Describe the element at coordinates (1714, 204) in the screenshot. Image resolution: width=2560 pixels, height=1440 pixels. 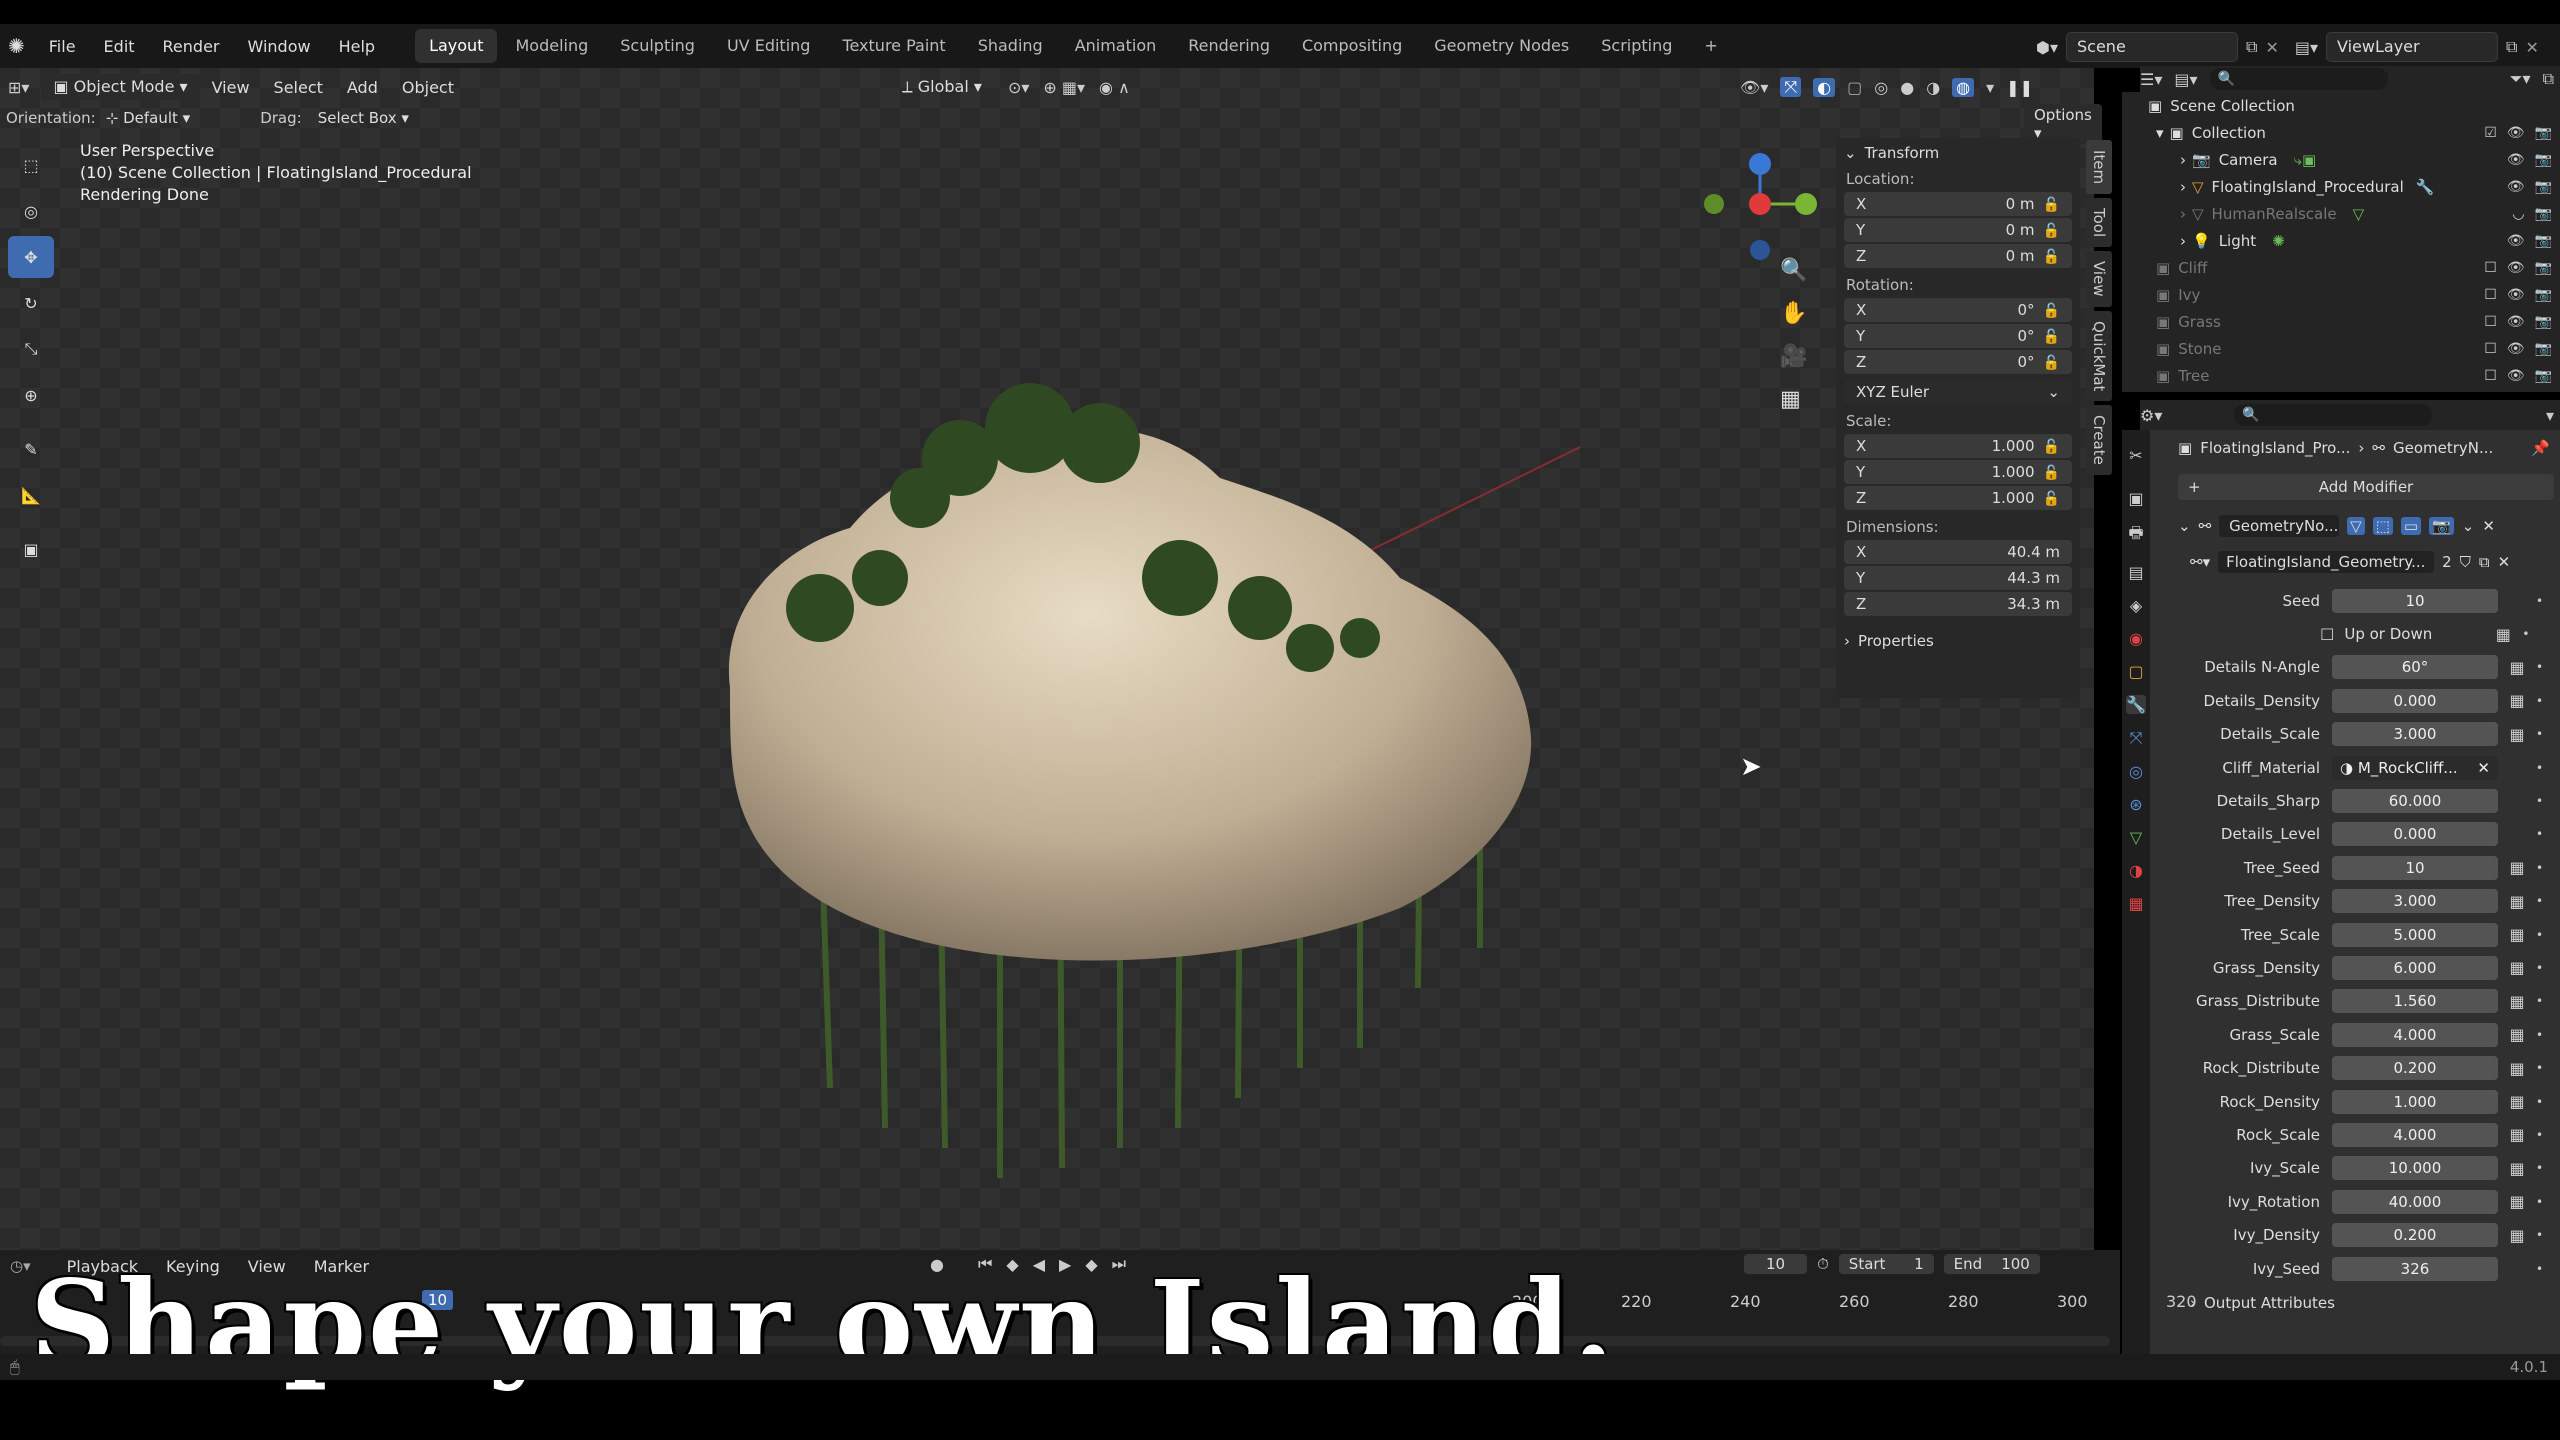
I see `gizmo-neg-y-icon` at that location.